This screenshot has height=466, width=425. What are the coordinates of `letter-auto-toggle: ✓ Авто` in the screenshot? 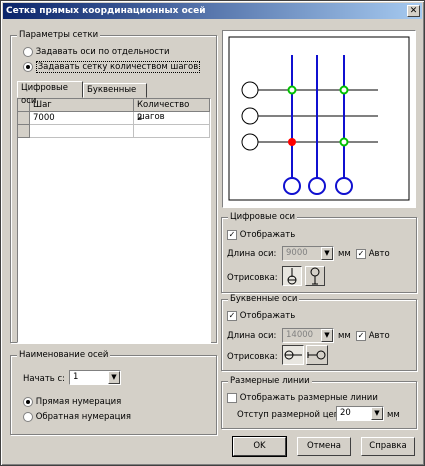 It's located at (373, 336).